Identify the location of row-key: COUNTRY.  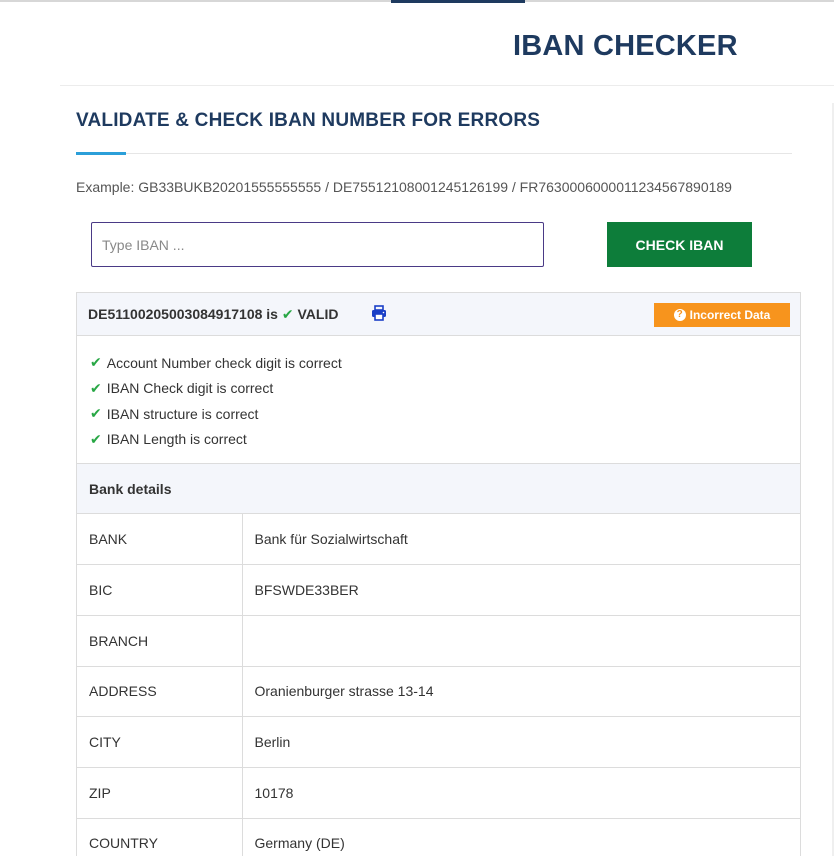
(160, 837).